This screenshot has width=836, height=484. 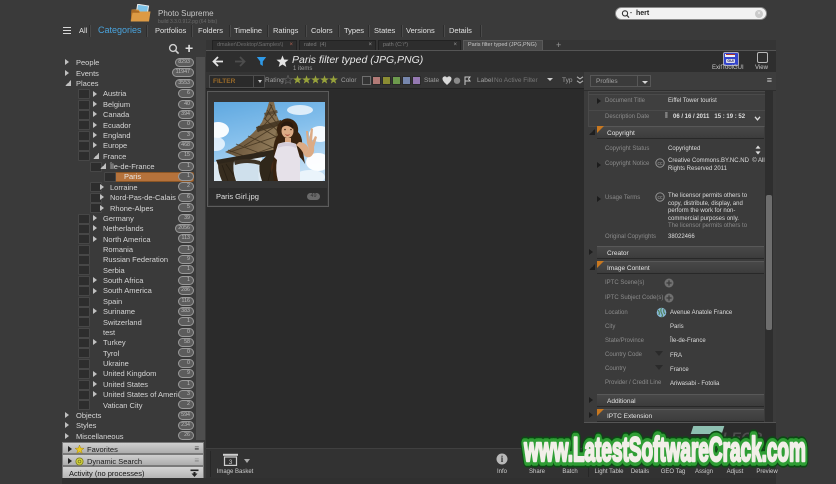 I want to click on svg-text: www.LatestSoftwareCrack.com, so click(x=664, y=449).